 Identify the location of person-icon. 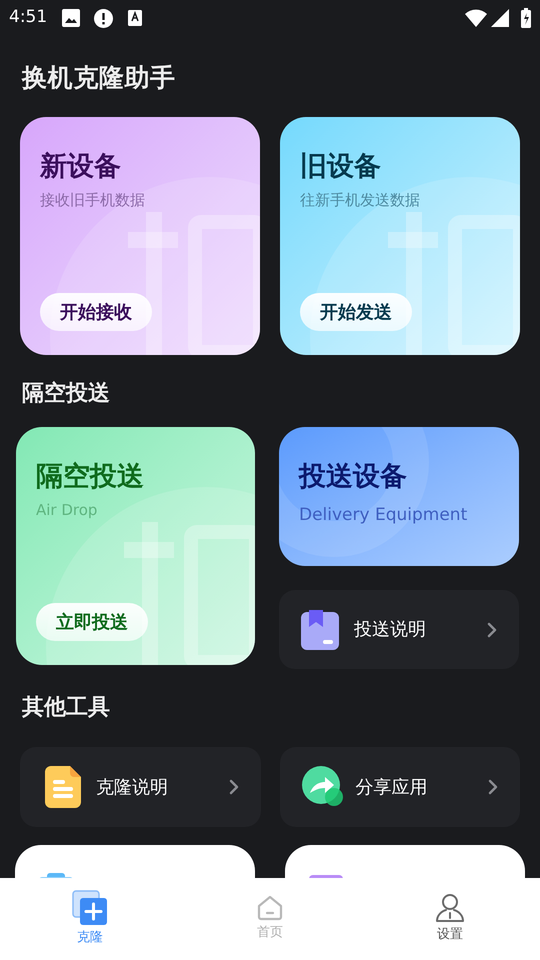
(450, 908).